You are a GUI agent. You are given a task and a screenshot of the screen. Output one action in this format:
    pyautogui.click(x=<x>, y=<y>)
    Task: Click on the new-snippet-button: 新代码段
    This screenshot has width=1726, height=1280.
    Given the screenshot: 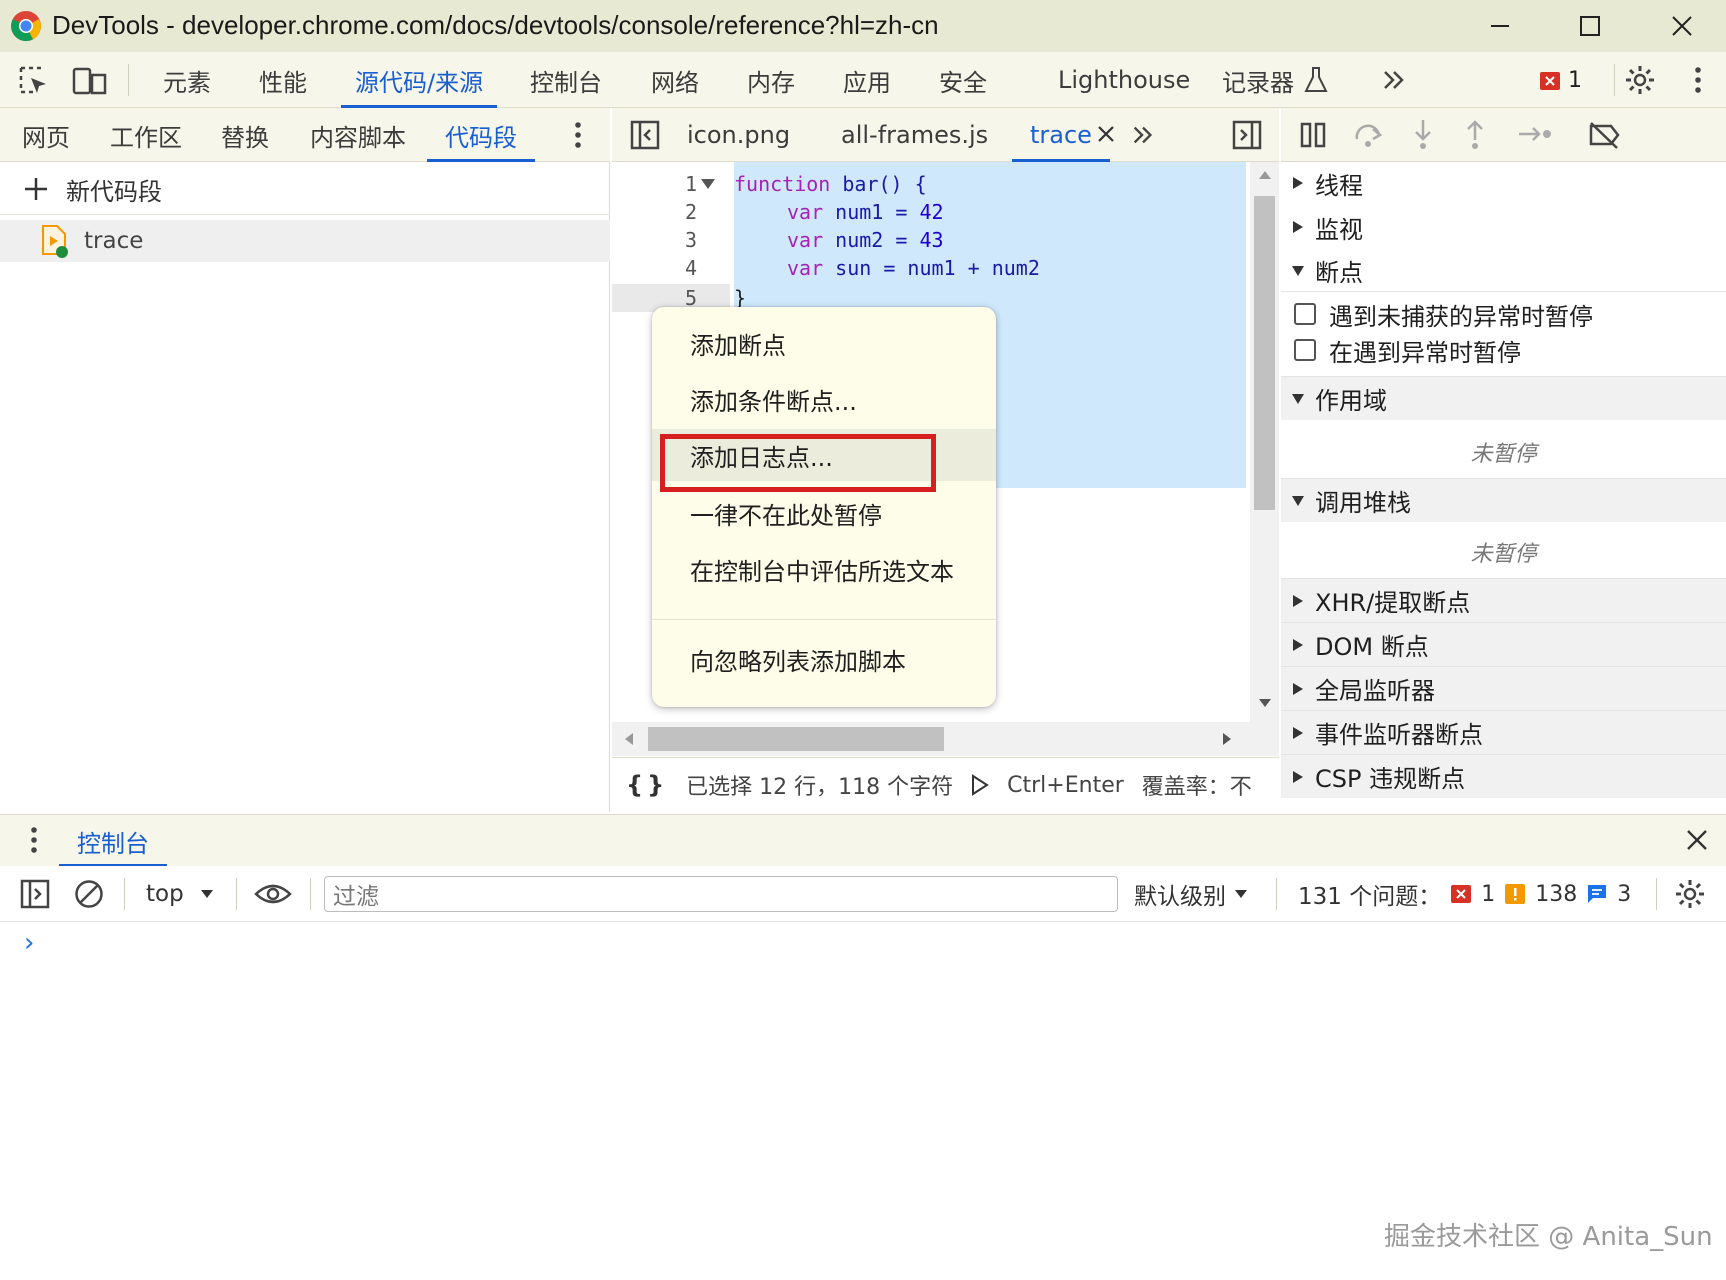 What is the action you would take?
    pyautogui.click(x=92, y=190)
    